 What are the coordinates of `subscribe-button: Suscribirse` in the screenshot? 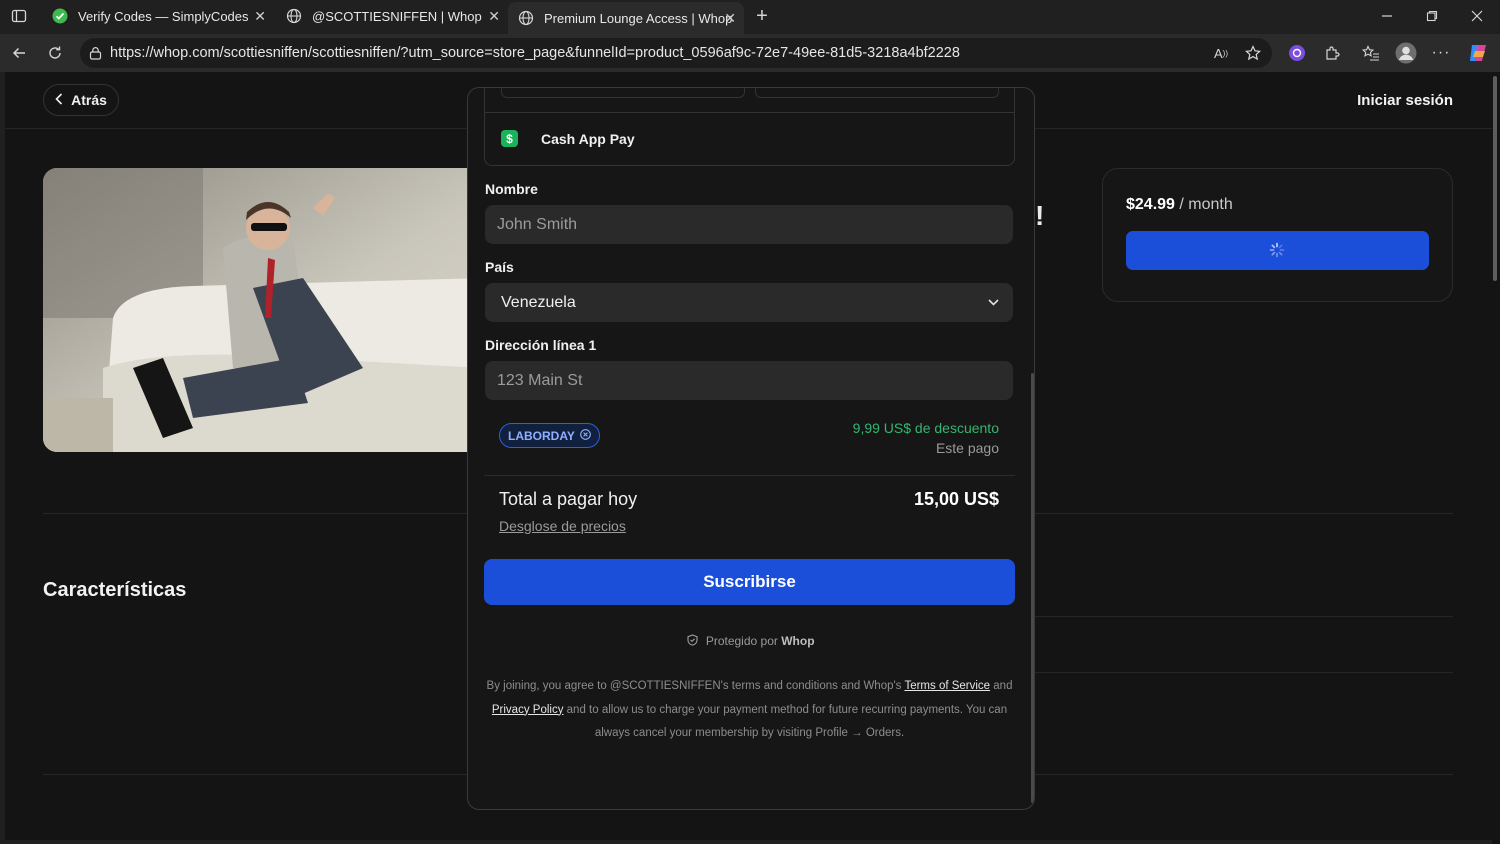 It's located at (749, 582).